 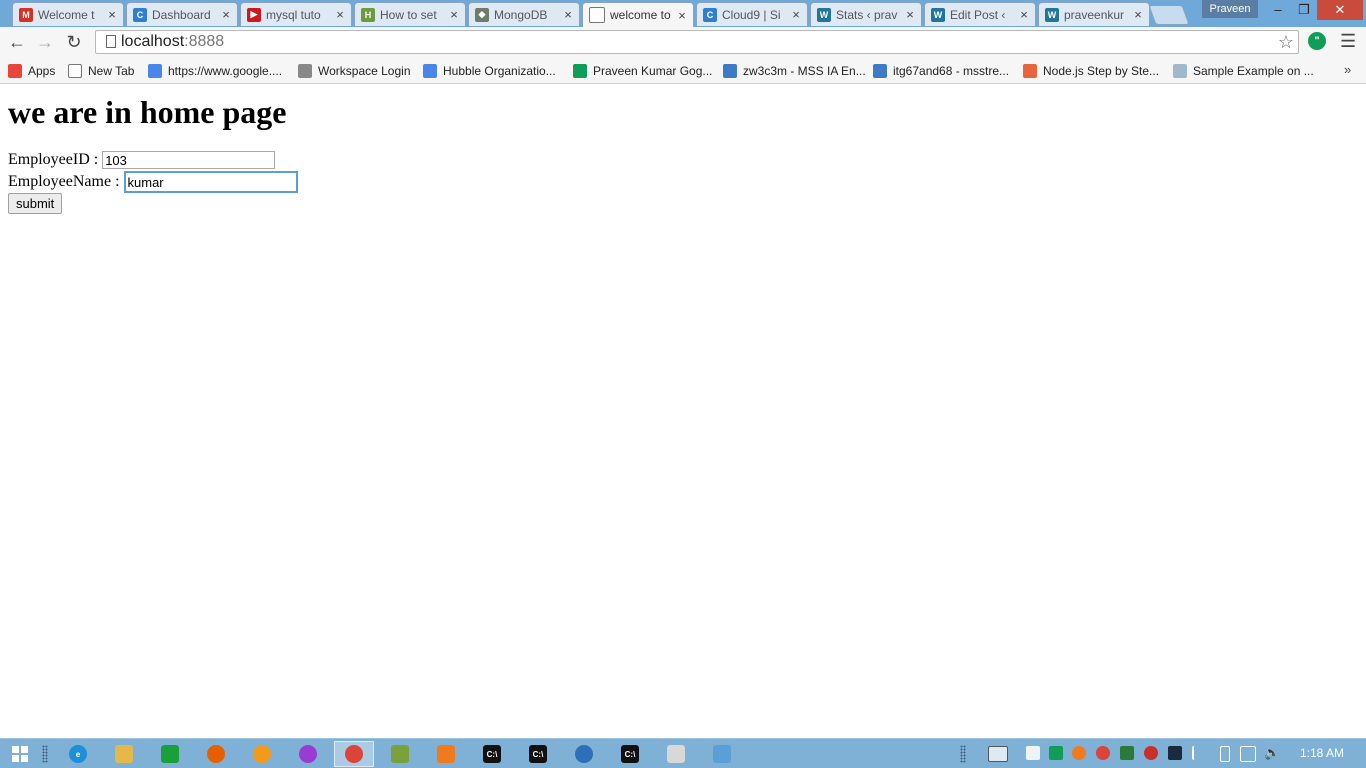 What do you see at coordinates (26, 14) in the screenshot?
I see `gmail-icon: M` at bounding box center [26, 14].